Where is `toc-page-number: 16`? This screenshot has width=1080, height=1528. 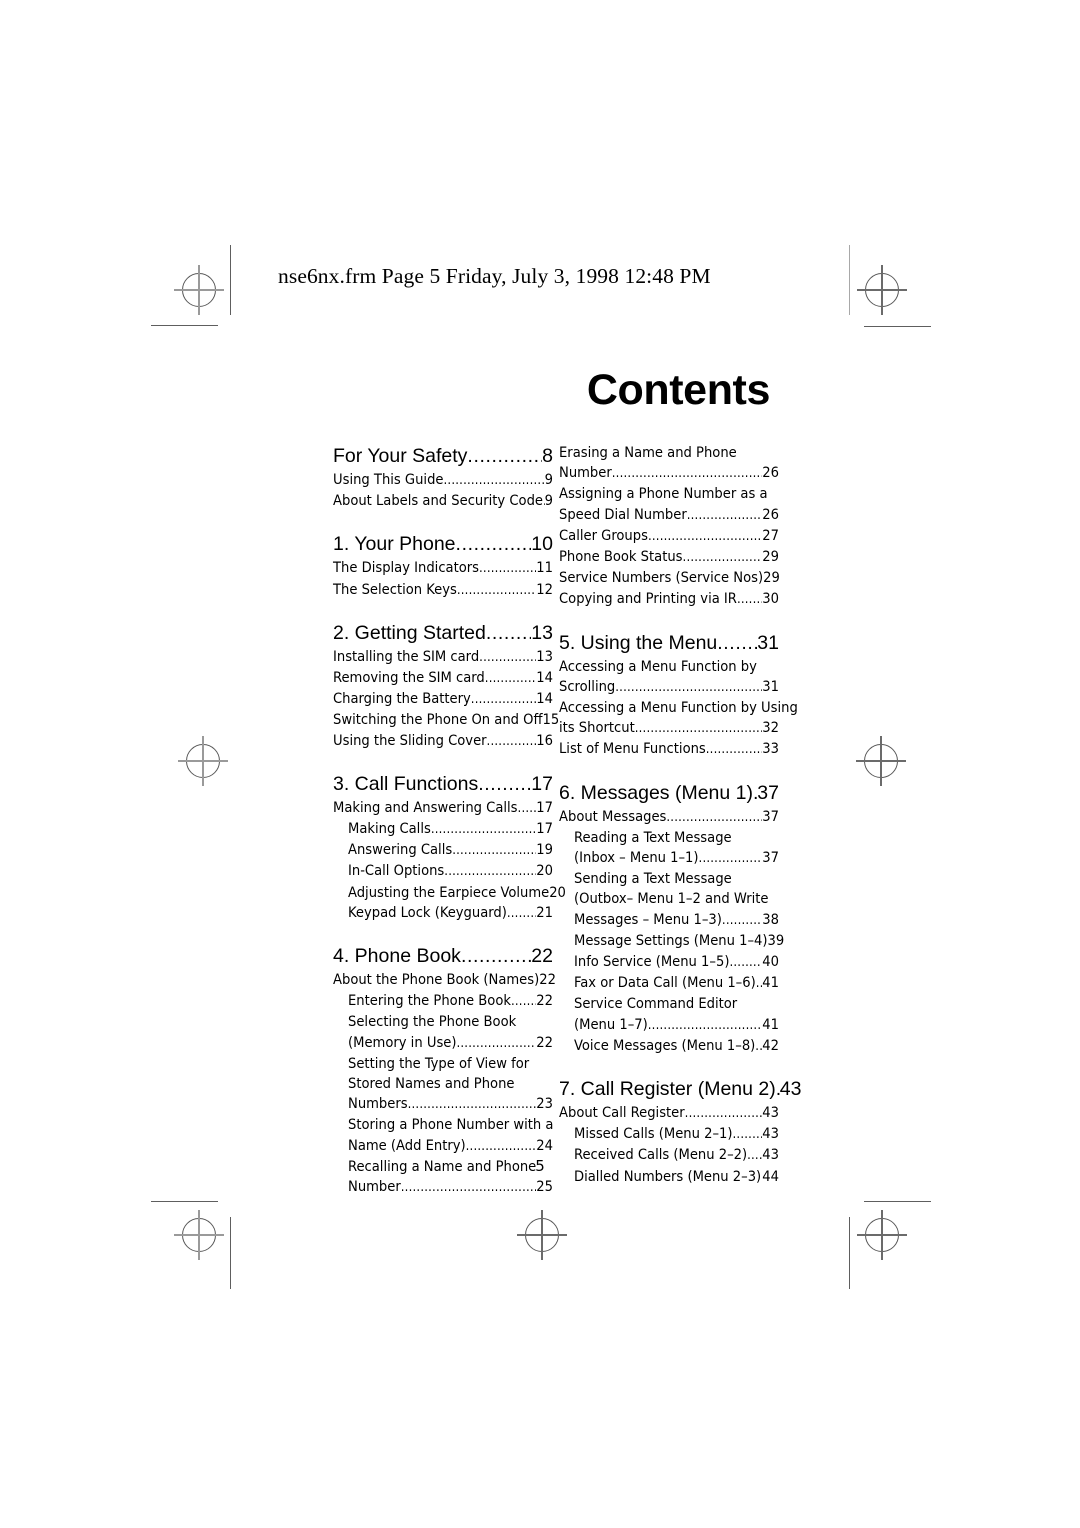
toc-page-number: 16 is located at coordinates (544, 740).